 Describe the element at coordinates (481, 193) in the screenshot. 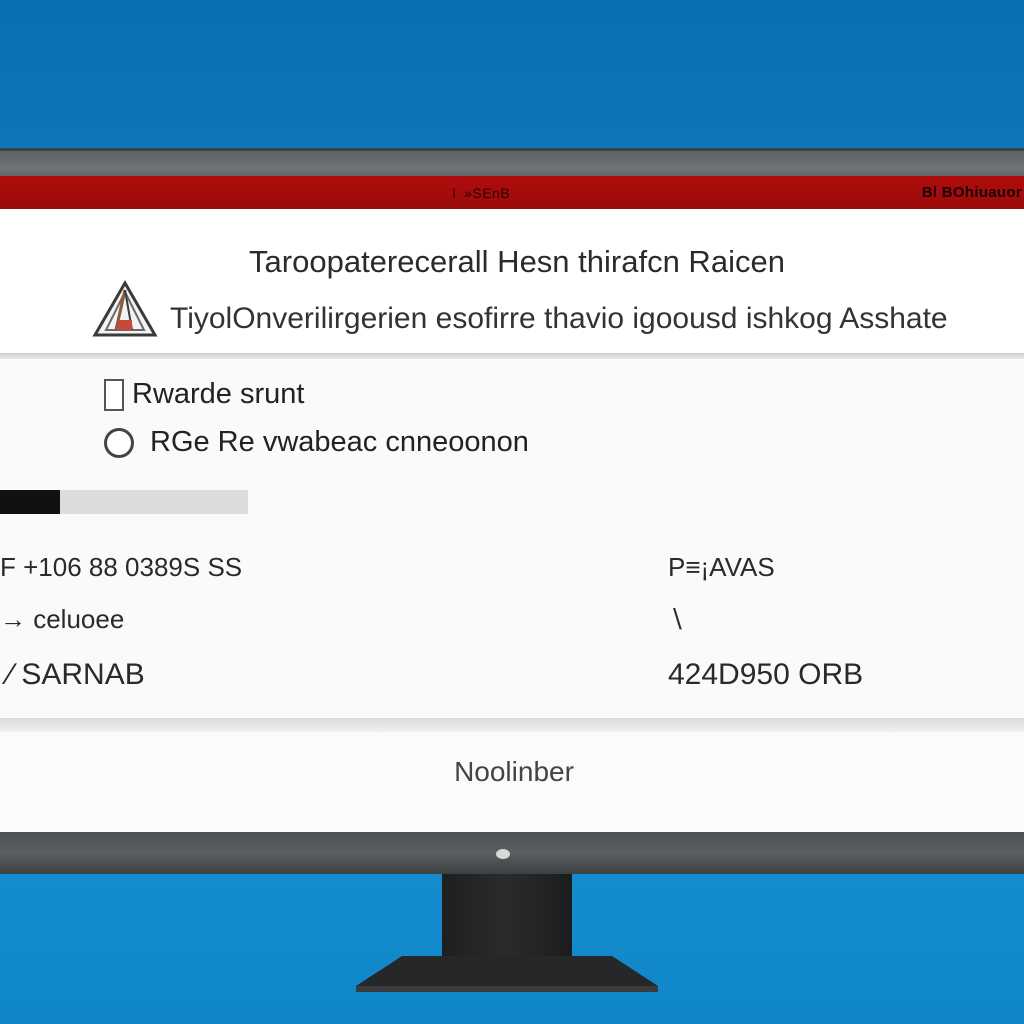

I see `dialog-title: I »SEnB` at that location.